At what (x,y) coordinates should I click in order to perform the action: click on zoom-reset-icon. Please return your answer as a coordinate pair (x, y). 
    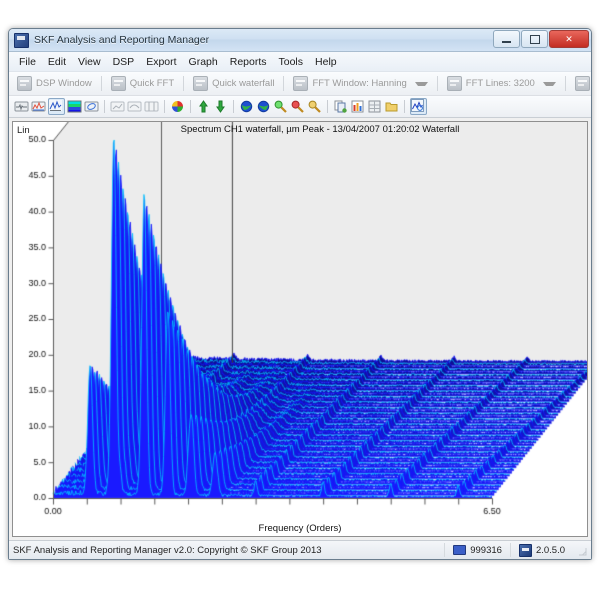
    Looking at the image, I should click on (314, 106).